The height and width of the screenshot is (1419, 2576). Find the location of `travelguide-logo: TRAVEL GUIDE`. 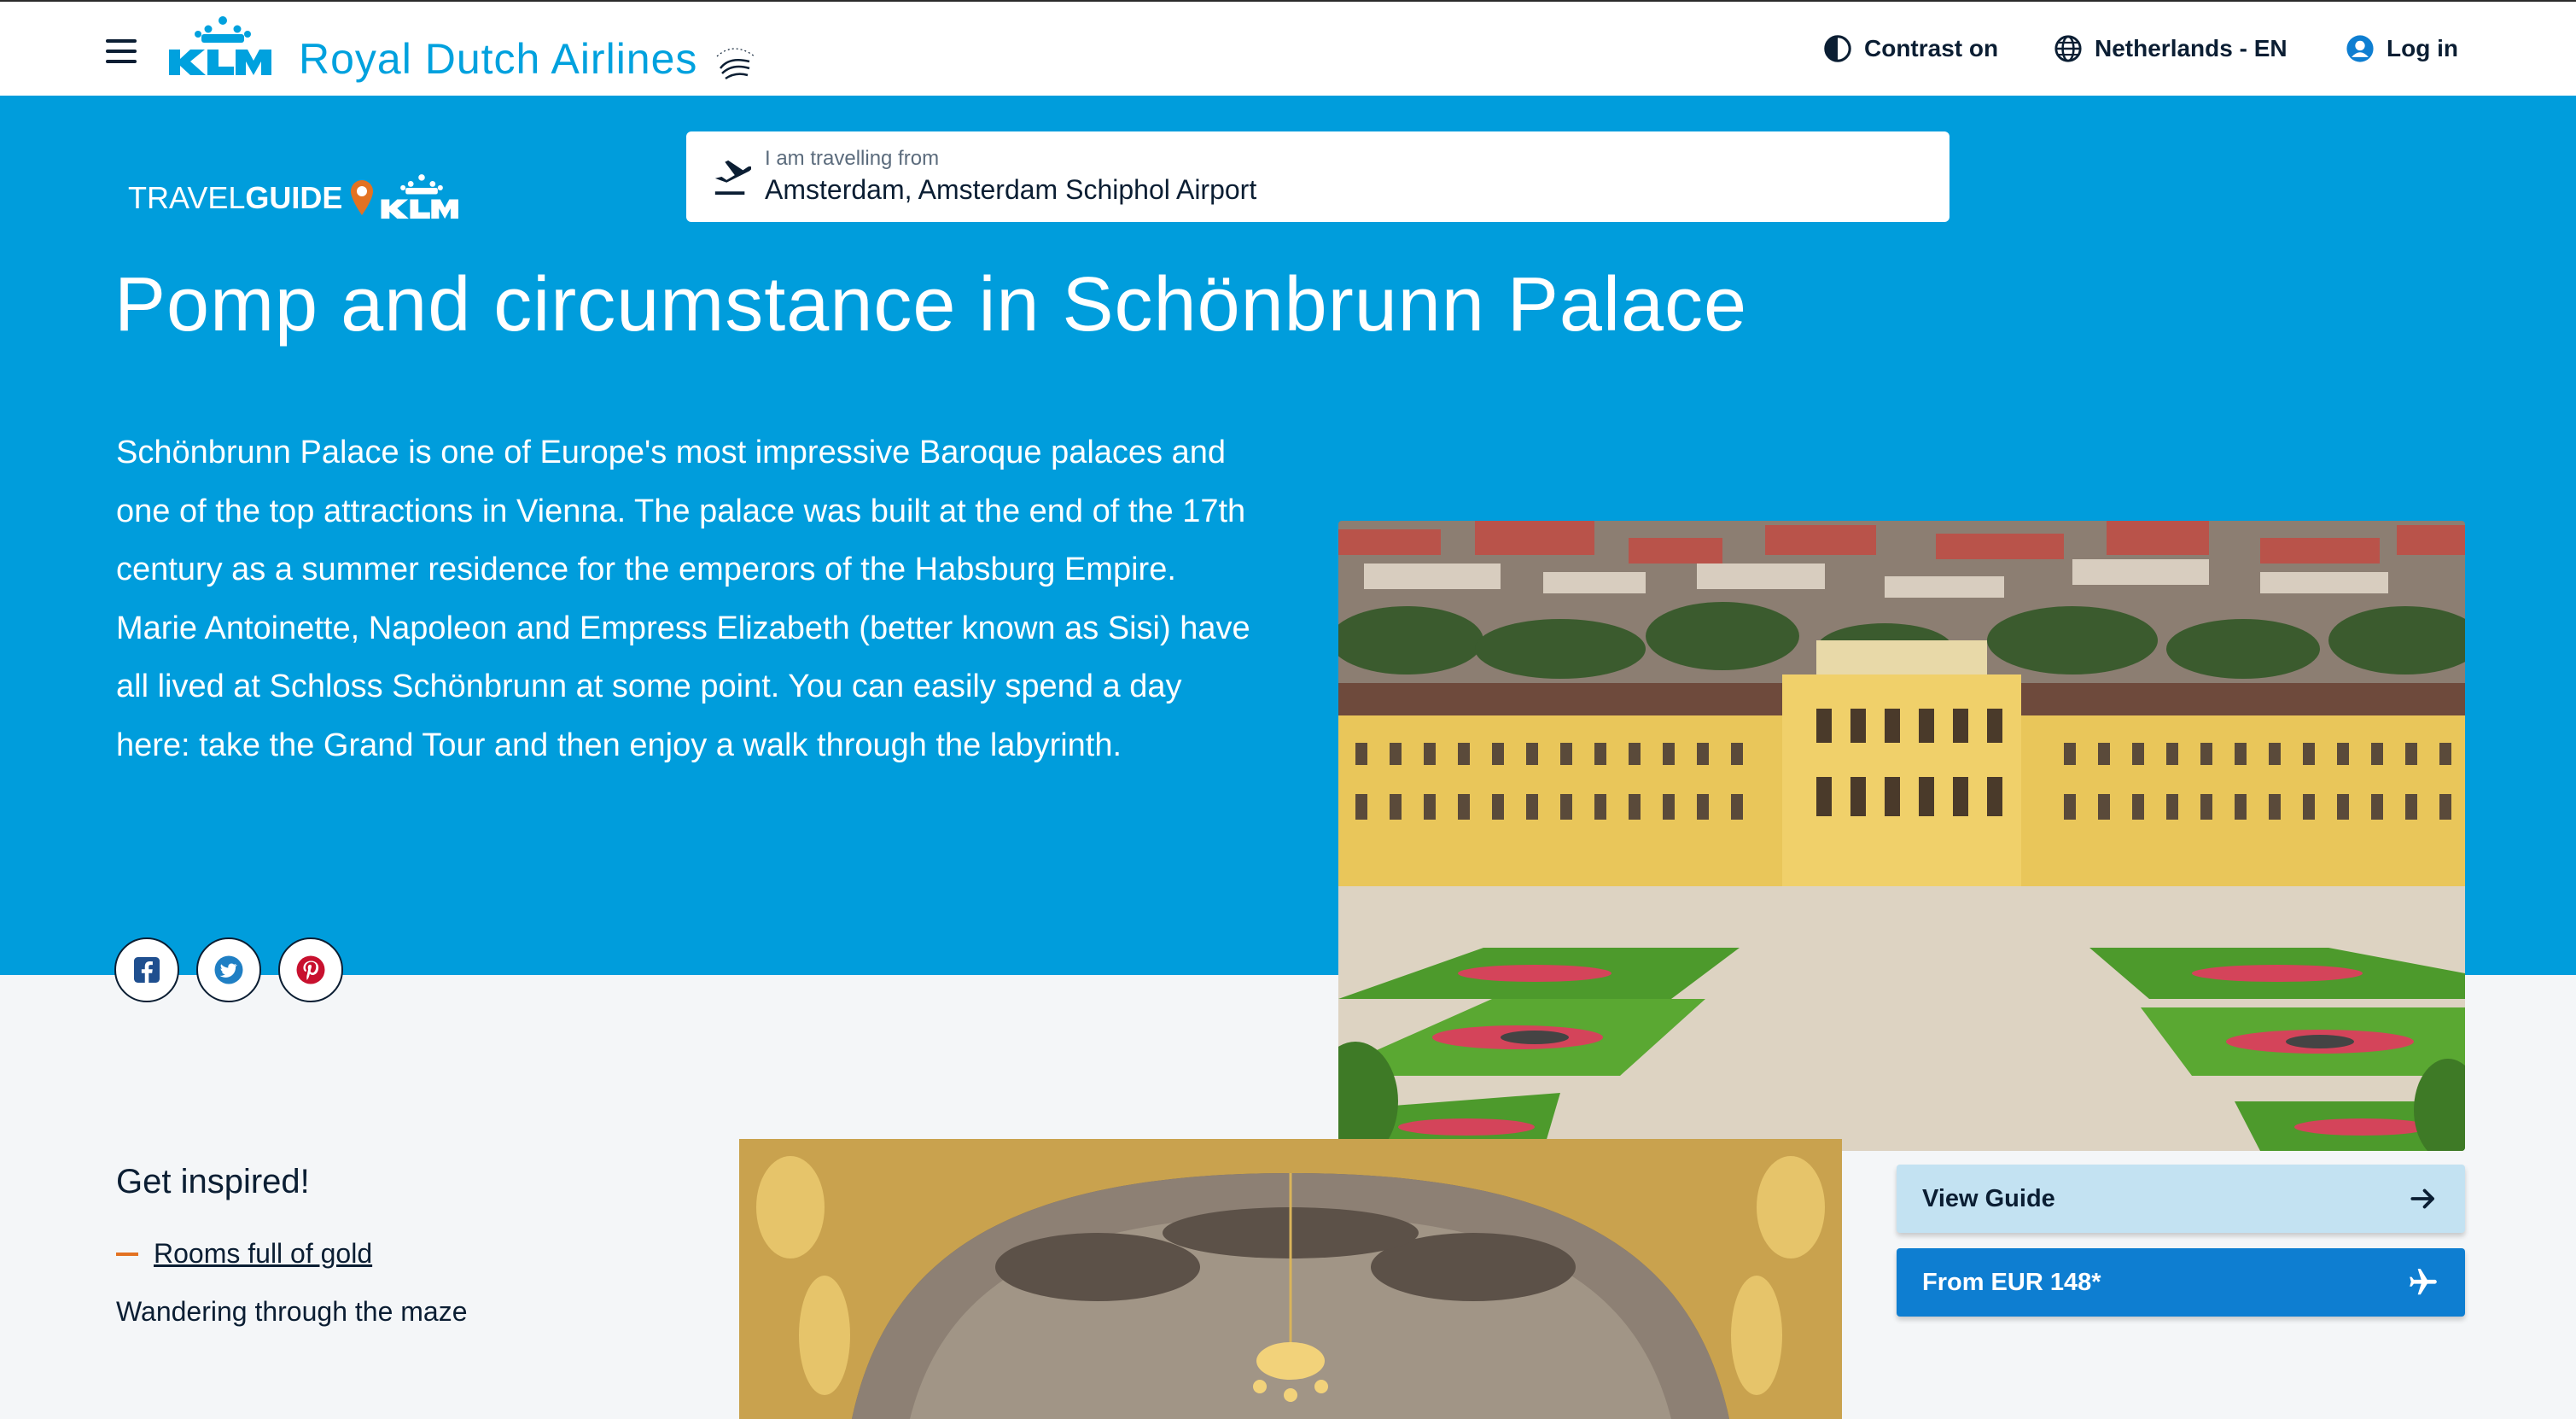

travelguide-logo: TRAVEL GUIDE is located at coordinates (295, 198).